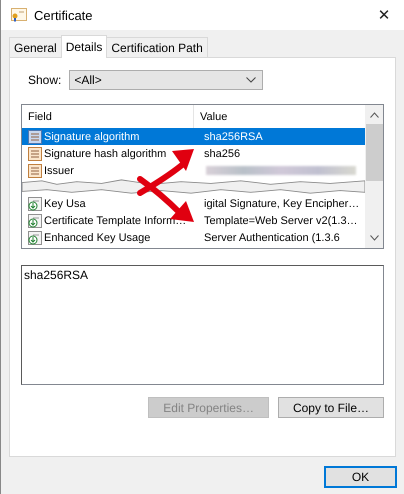 The height and width of the screenshot is (494, 404). Describe the element at coordinates (271, 238) in the screenshot. I see `field-value: Server Authentication (1.3.6` at that location.